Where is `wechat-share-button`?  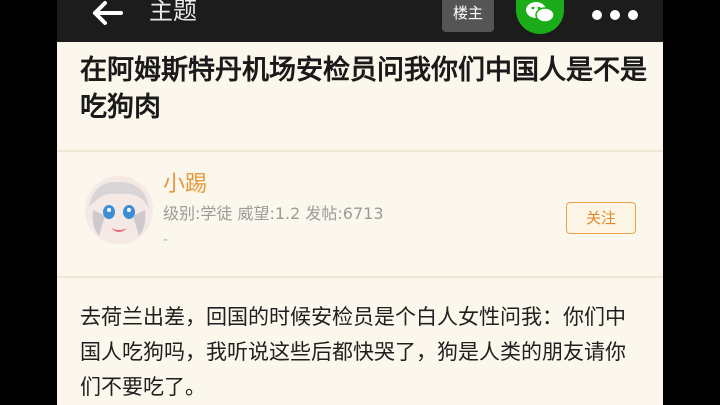
wechat-share-button is located at coordinates (540, 17).